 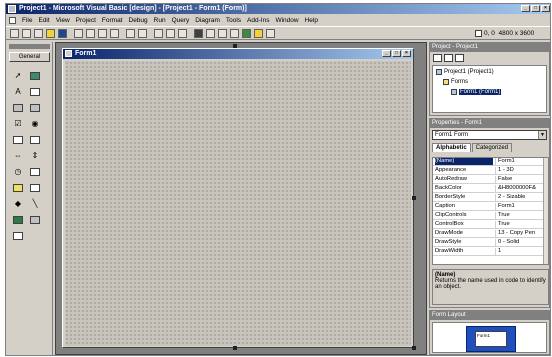 What do you see at coordinates (18, 107) in the screenshot?
I see `frame-tool-icon` at bounding box center [18, 107].